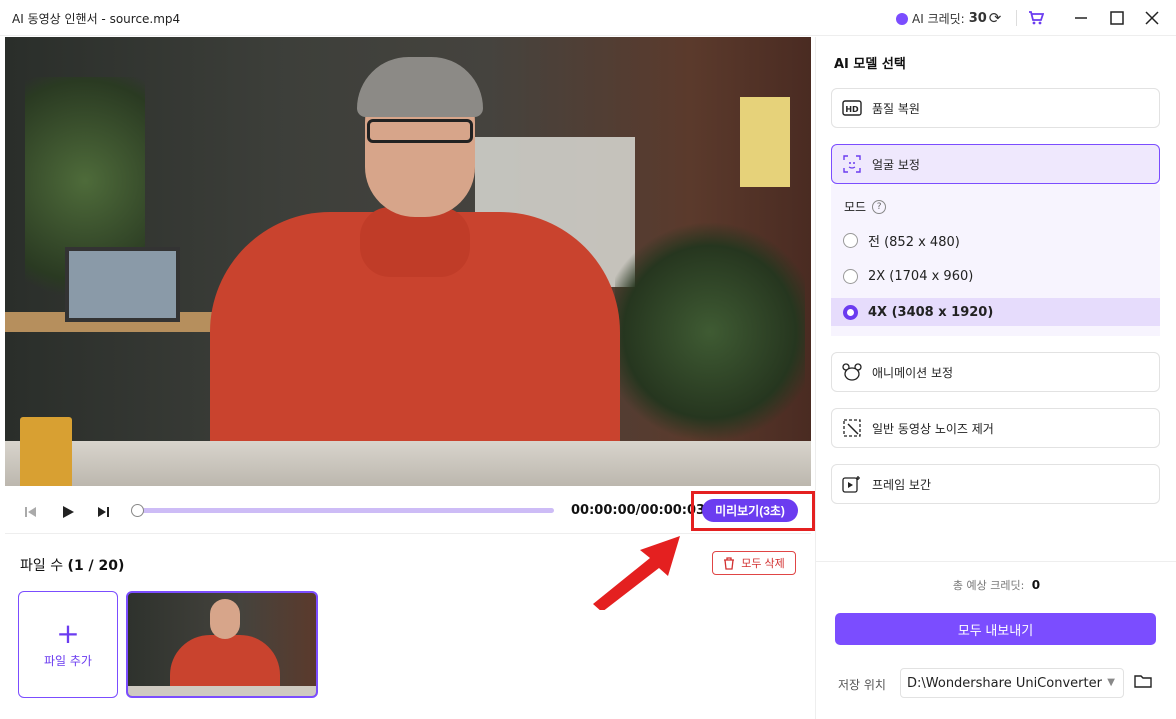 This screenshot has height=719, width=1176. I want to click on save-location-select: D:\Wondershare UniConverter ▼, so click(1012, 683).